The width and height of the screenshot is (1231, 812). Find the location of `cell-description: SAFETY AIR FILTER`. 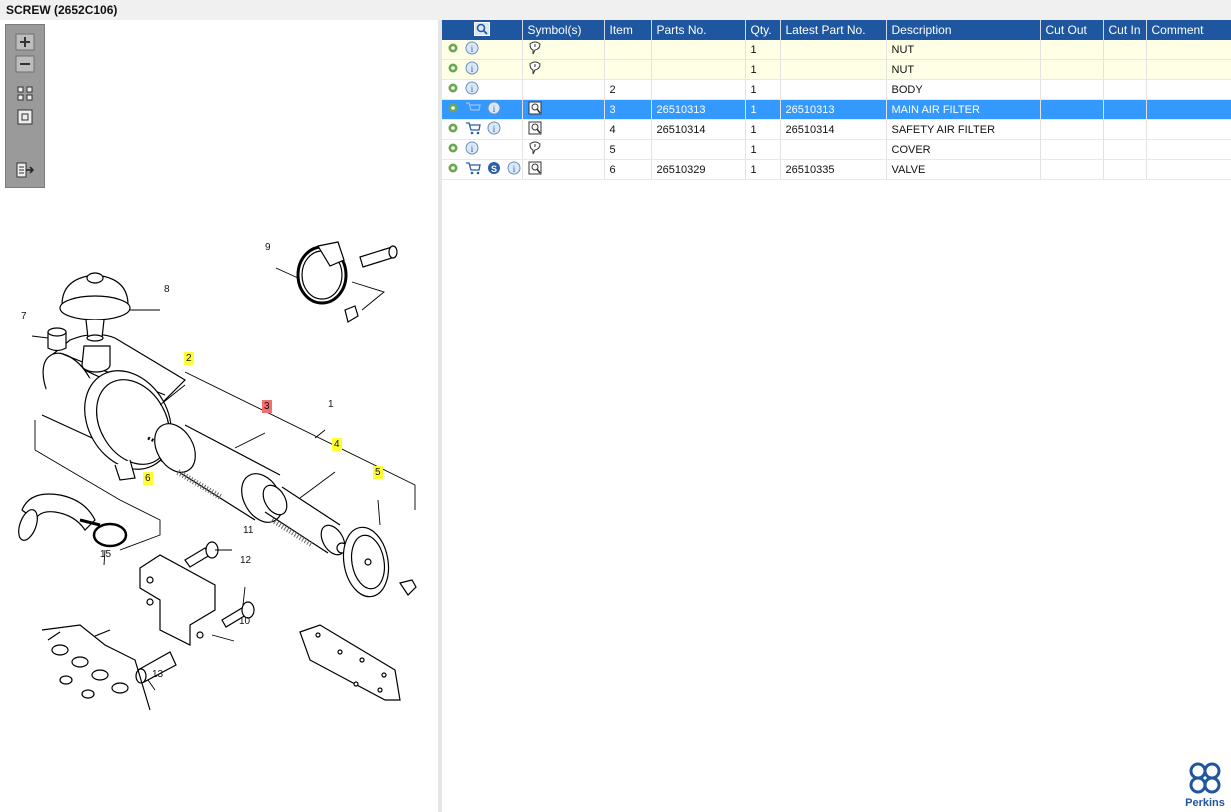

cell-description: SAFETY AIR FILTER is located at coordinates (963, 129).